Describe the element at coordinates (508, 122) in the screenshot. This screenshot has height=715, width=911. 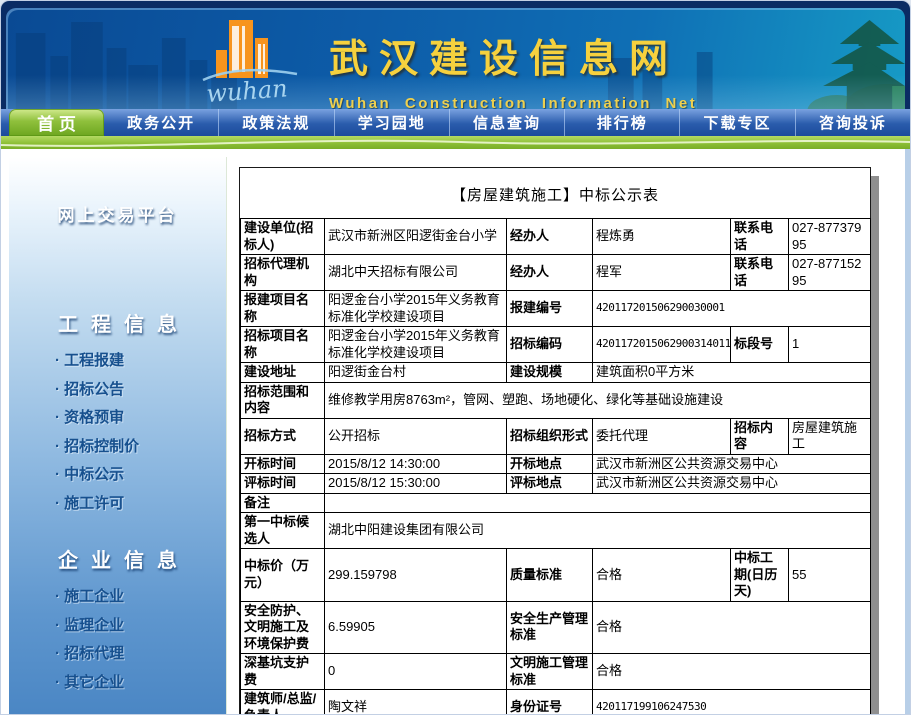
I see `nav-tab-4: 信息查询` at that location.